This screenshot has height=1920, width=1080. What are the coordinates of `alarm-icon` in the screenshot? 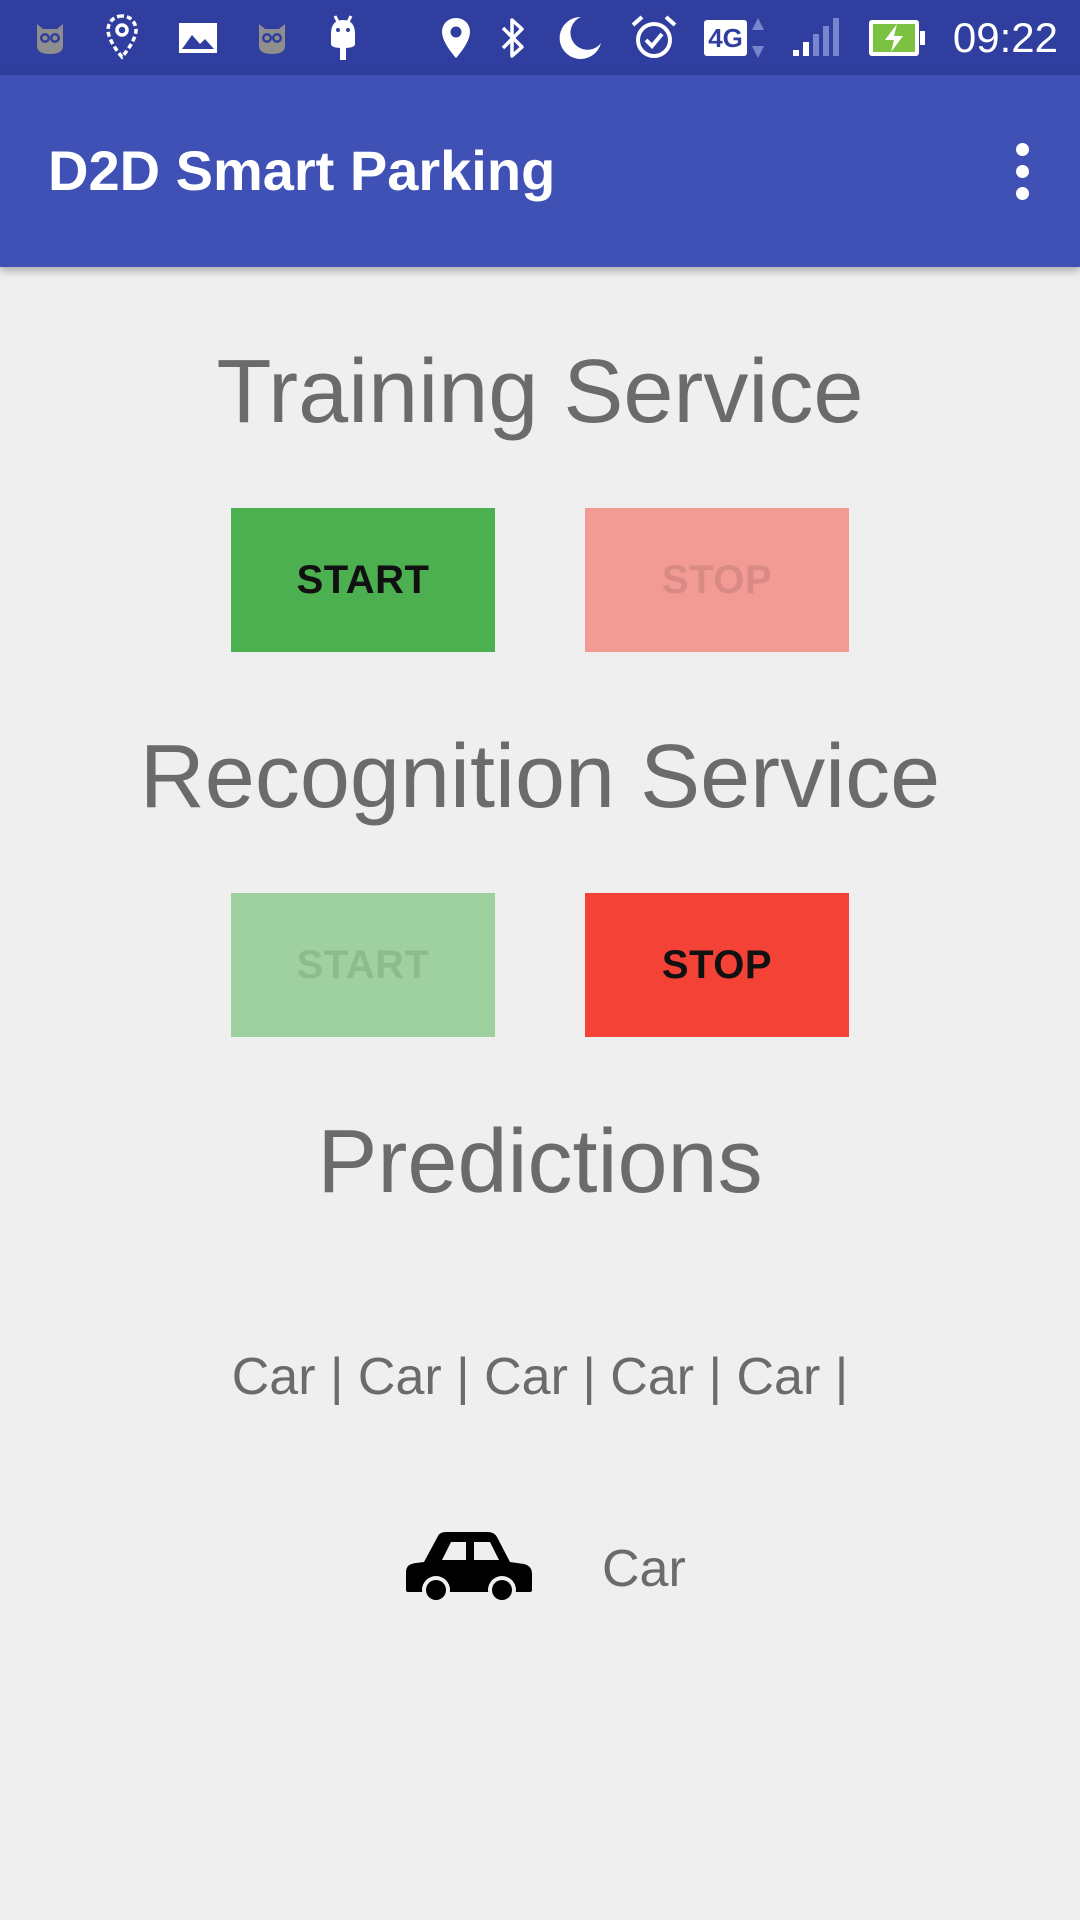 It's located at (654, 38).